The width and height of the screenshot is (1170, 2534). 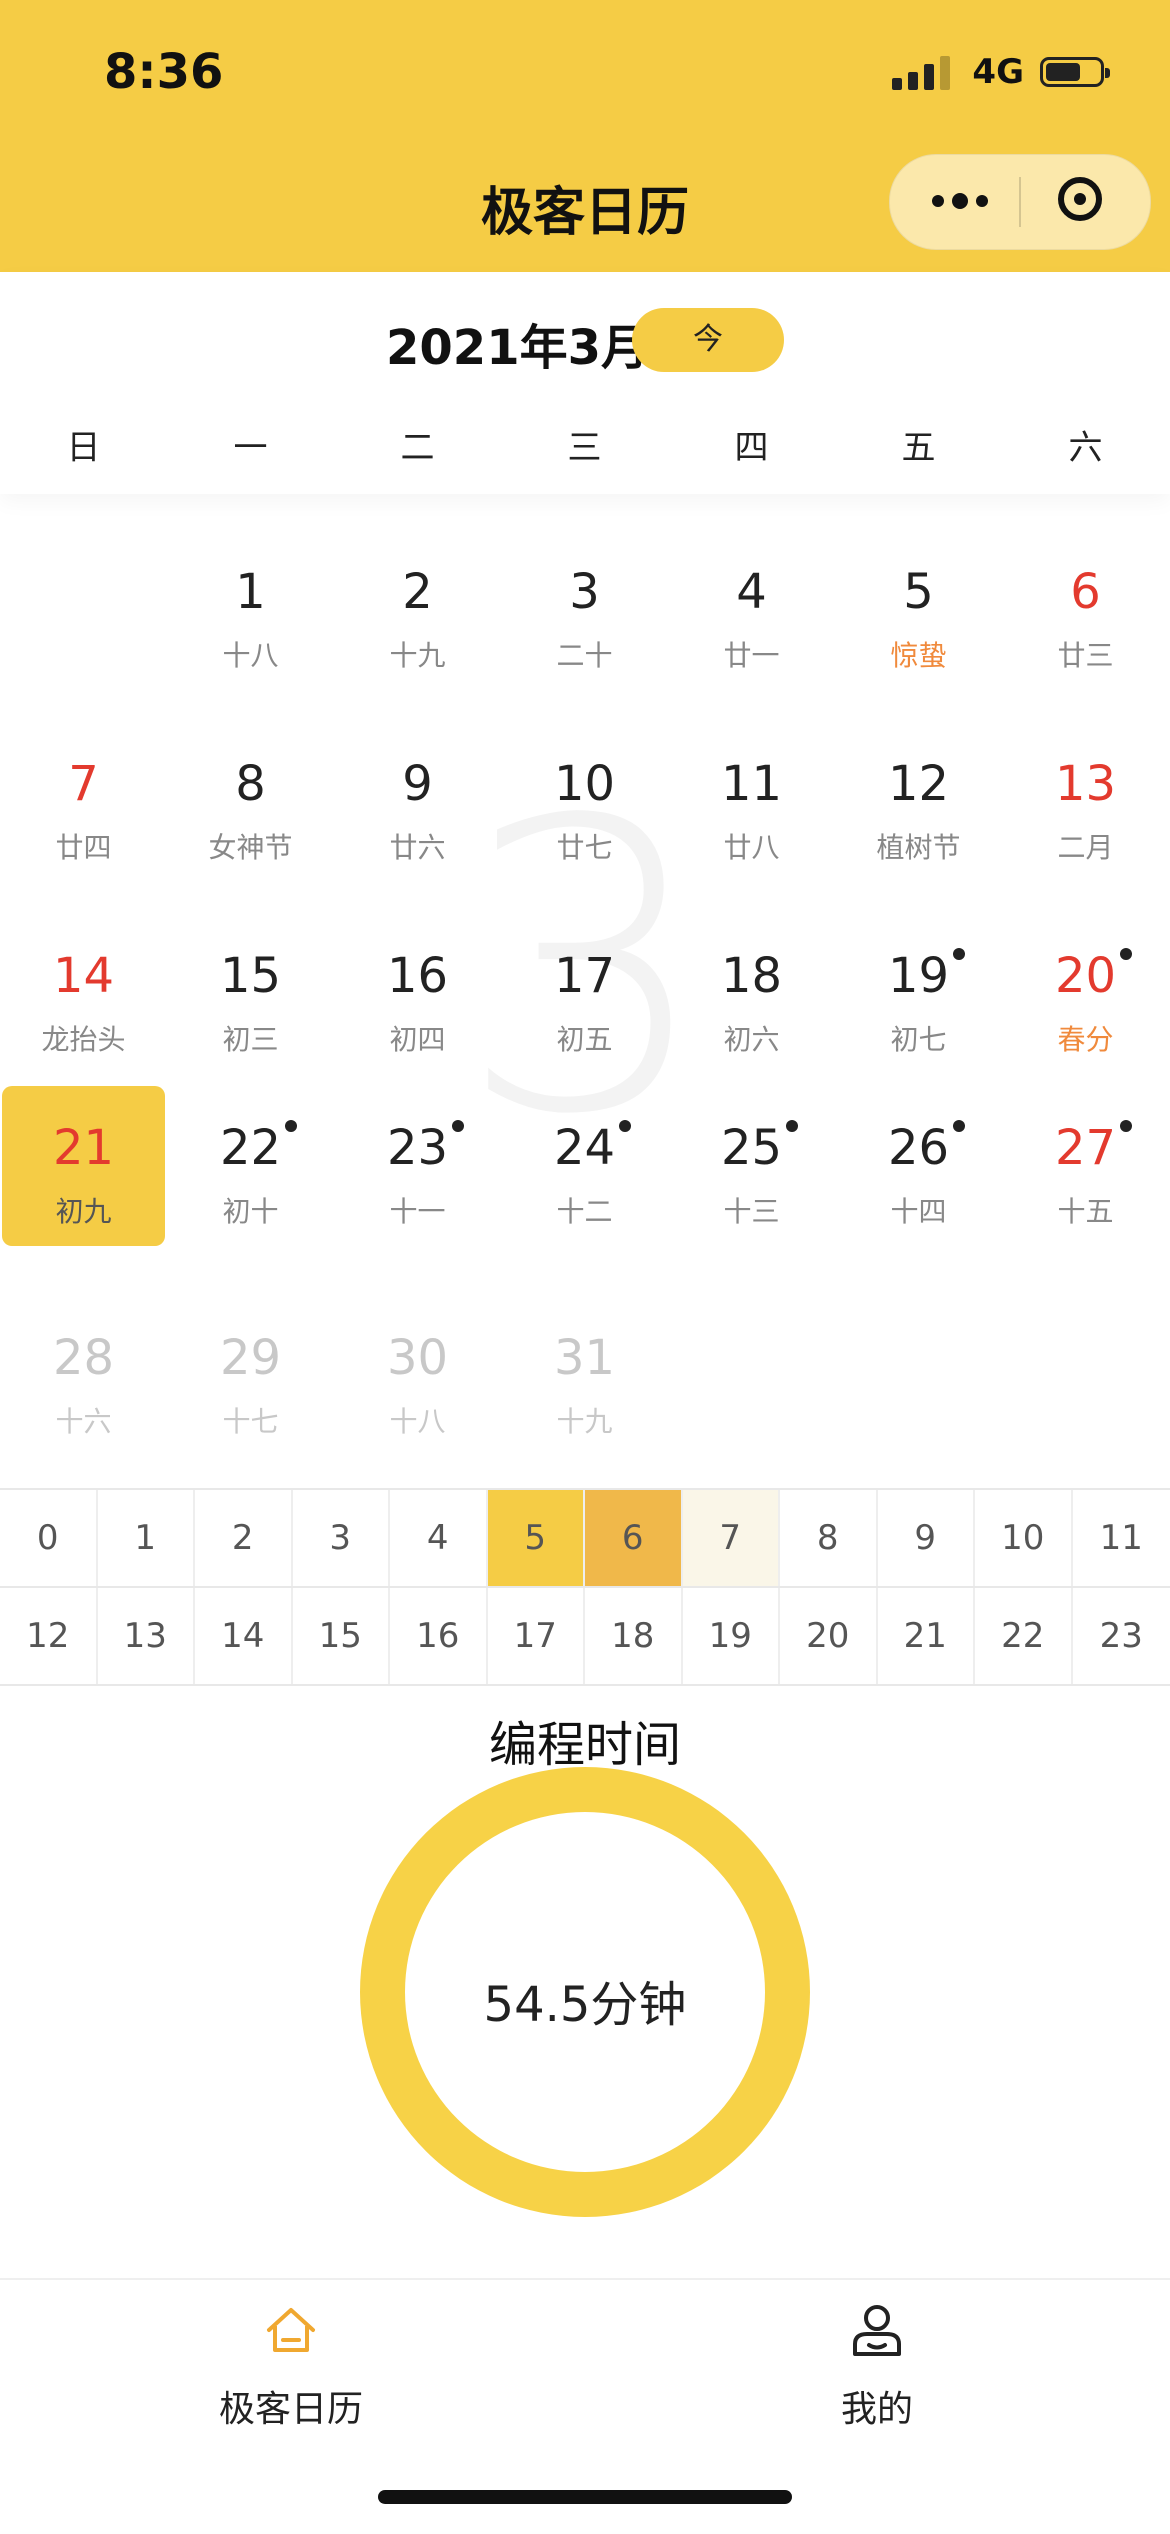 I want to click on network-label: 4G, so click(x=998, y=72).